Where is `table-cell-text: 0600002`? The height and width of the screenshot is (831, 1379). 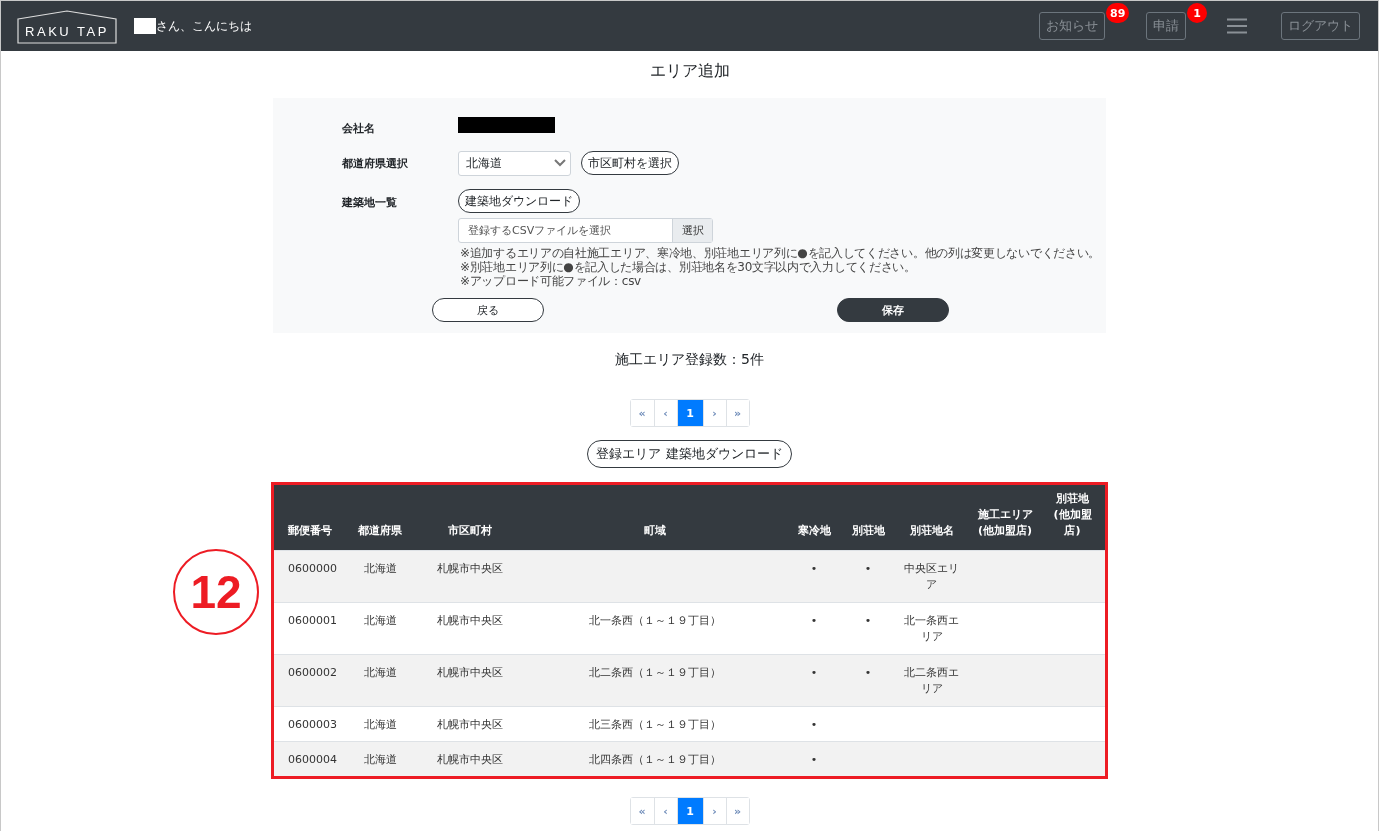
table-cell-text: 0600002 is located at coordinates (313, 673).